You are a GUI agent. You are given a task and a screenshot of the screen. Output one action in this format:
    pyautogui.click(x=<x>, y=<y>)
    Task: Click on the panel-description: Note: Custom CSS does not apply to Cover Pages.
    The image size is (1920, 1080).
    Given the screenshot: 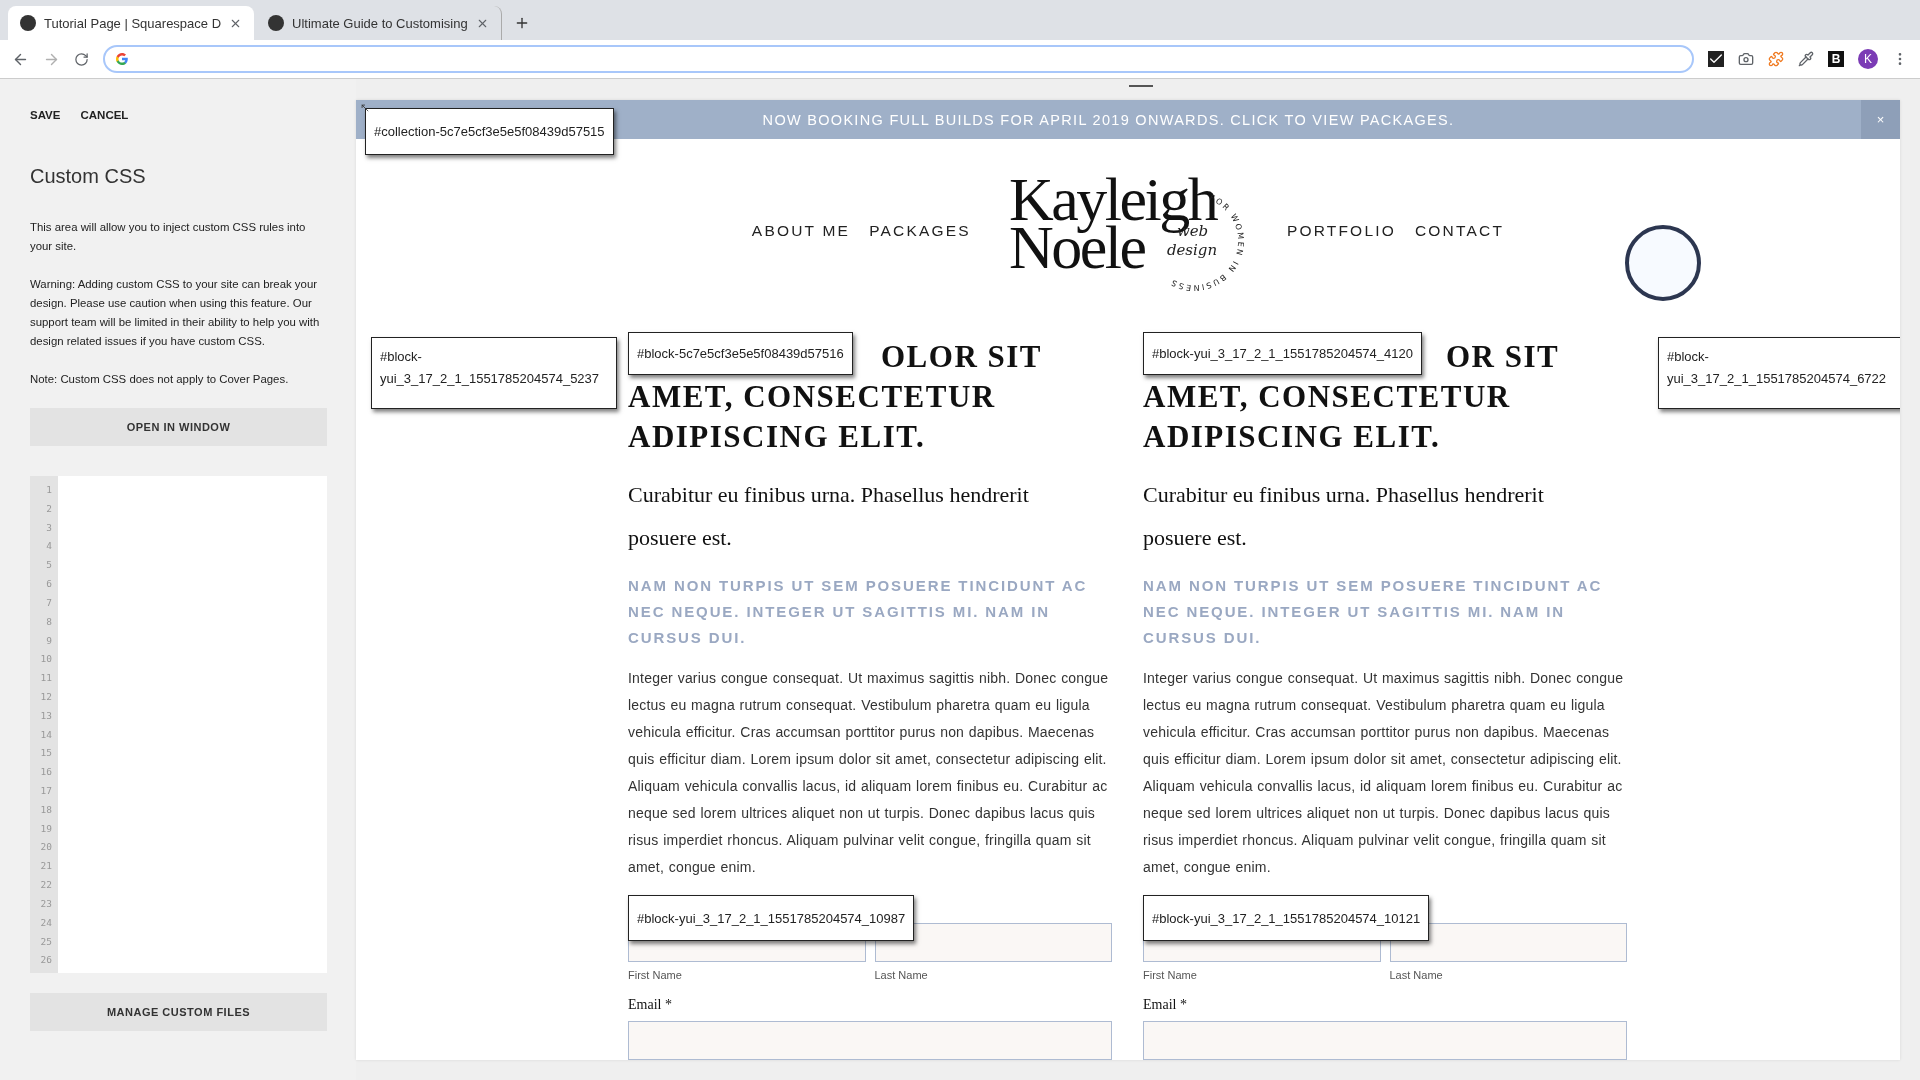 What is the action you would take?
    pyautogui.click(x=160, y=379)
    